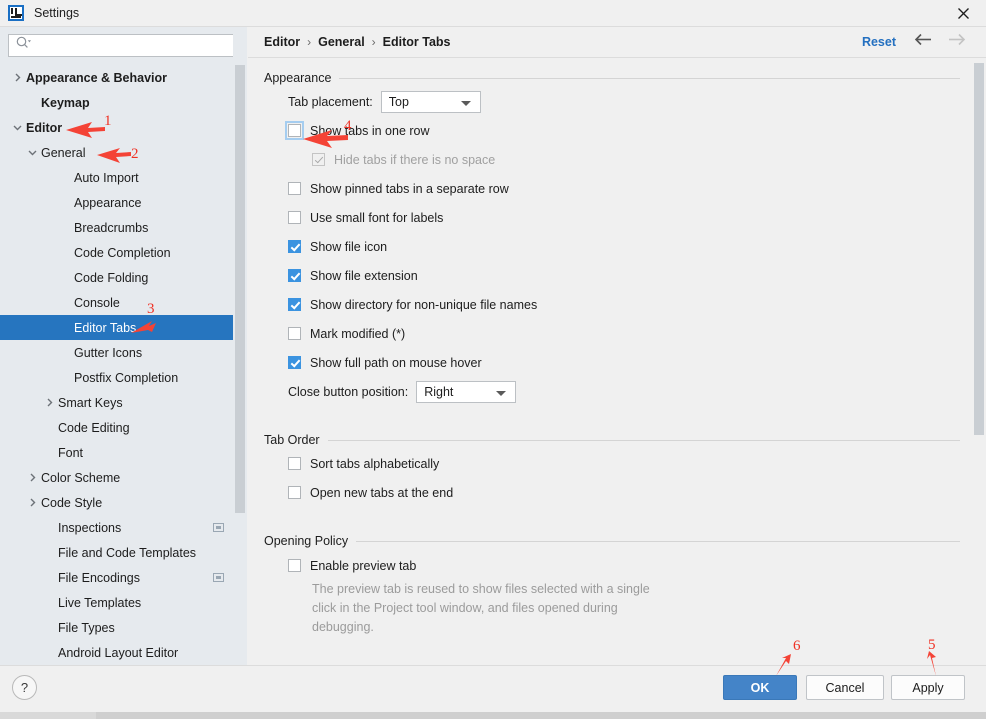  What do you see at coordinates (123, 252) in the screenshot?
I see `sidebar-item-code-completion: Code Completion` at bounding box center [123, 252].